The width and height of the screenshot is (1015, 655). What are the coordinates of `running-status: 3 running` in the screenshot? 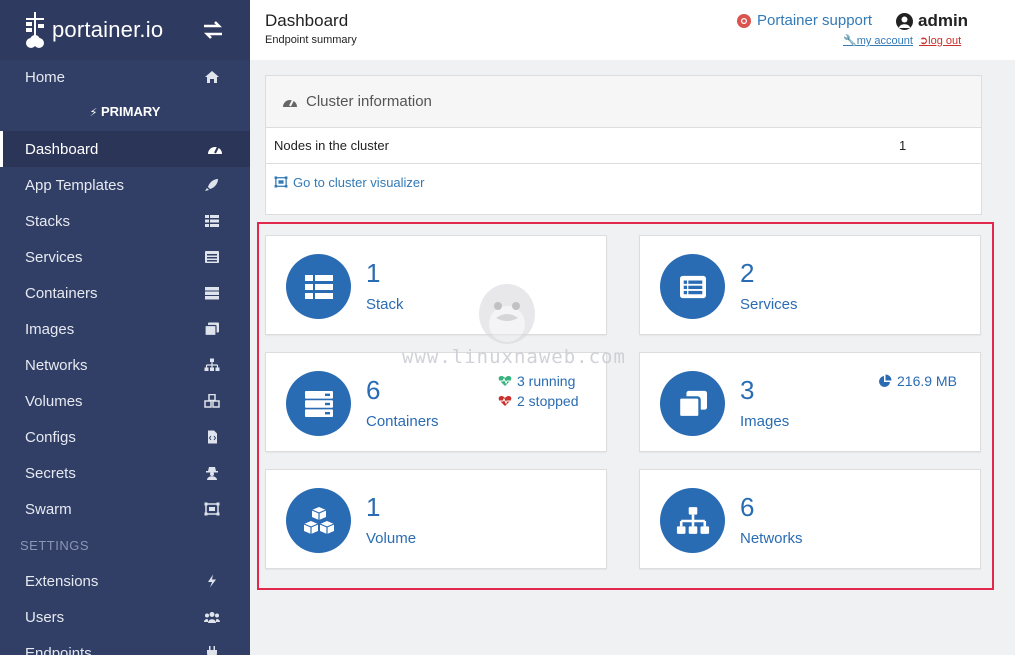 It's located at (536, 381).